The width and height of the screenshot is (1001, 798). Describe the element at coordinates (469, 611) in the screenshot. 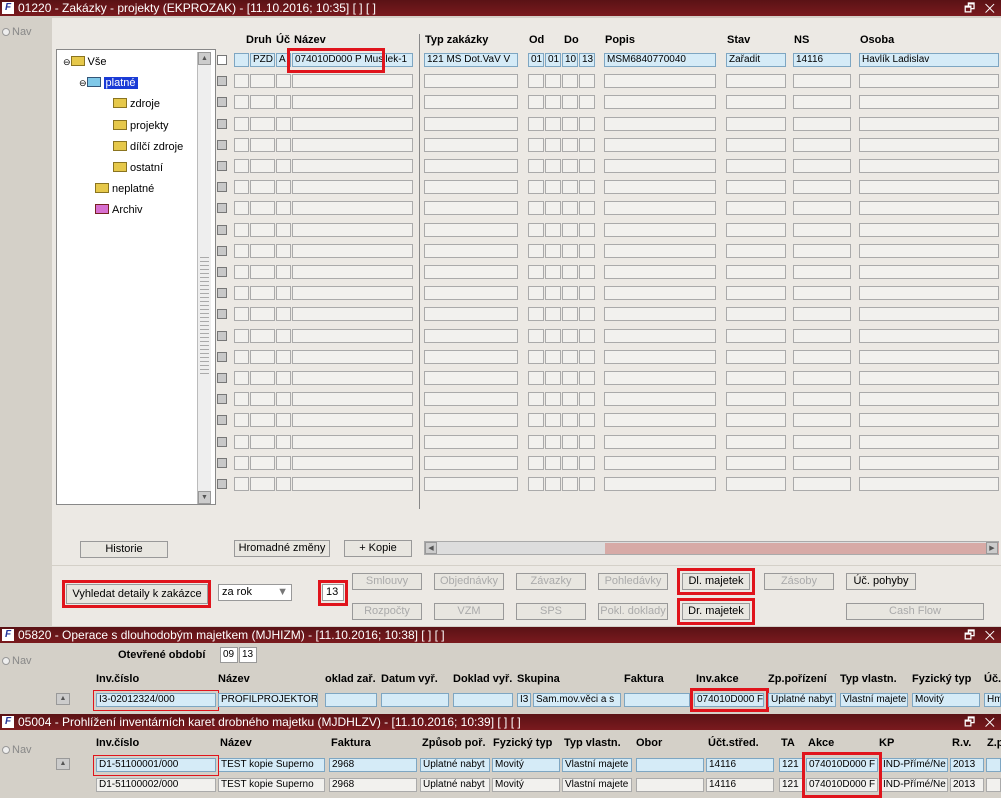

I see `vzm-button: VZM` at that location.